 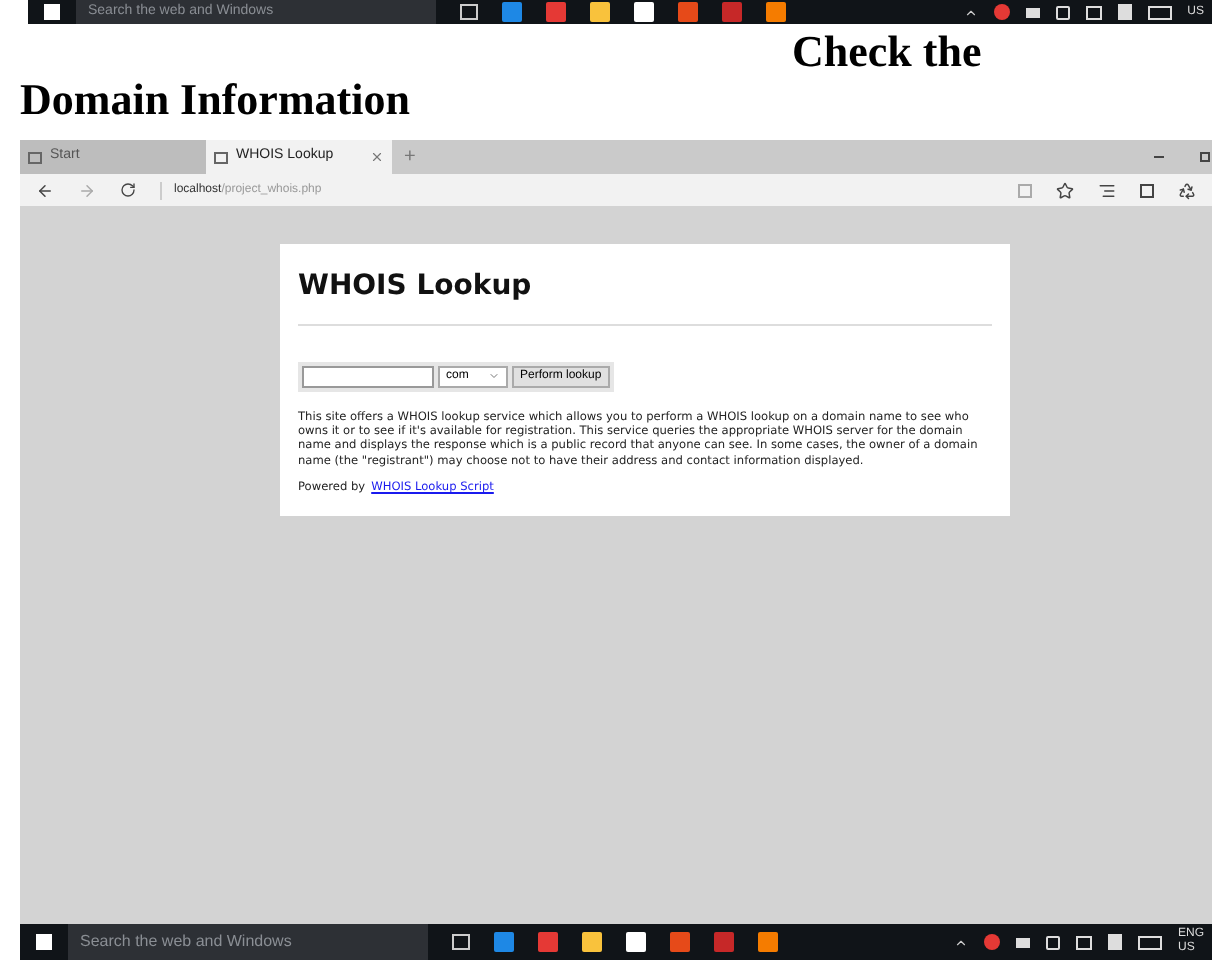 What do you see at coordinates (128, 190) in the screenshot?
I see `refresh-icon` at bounding box center [128, 190].